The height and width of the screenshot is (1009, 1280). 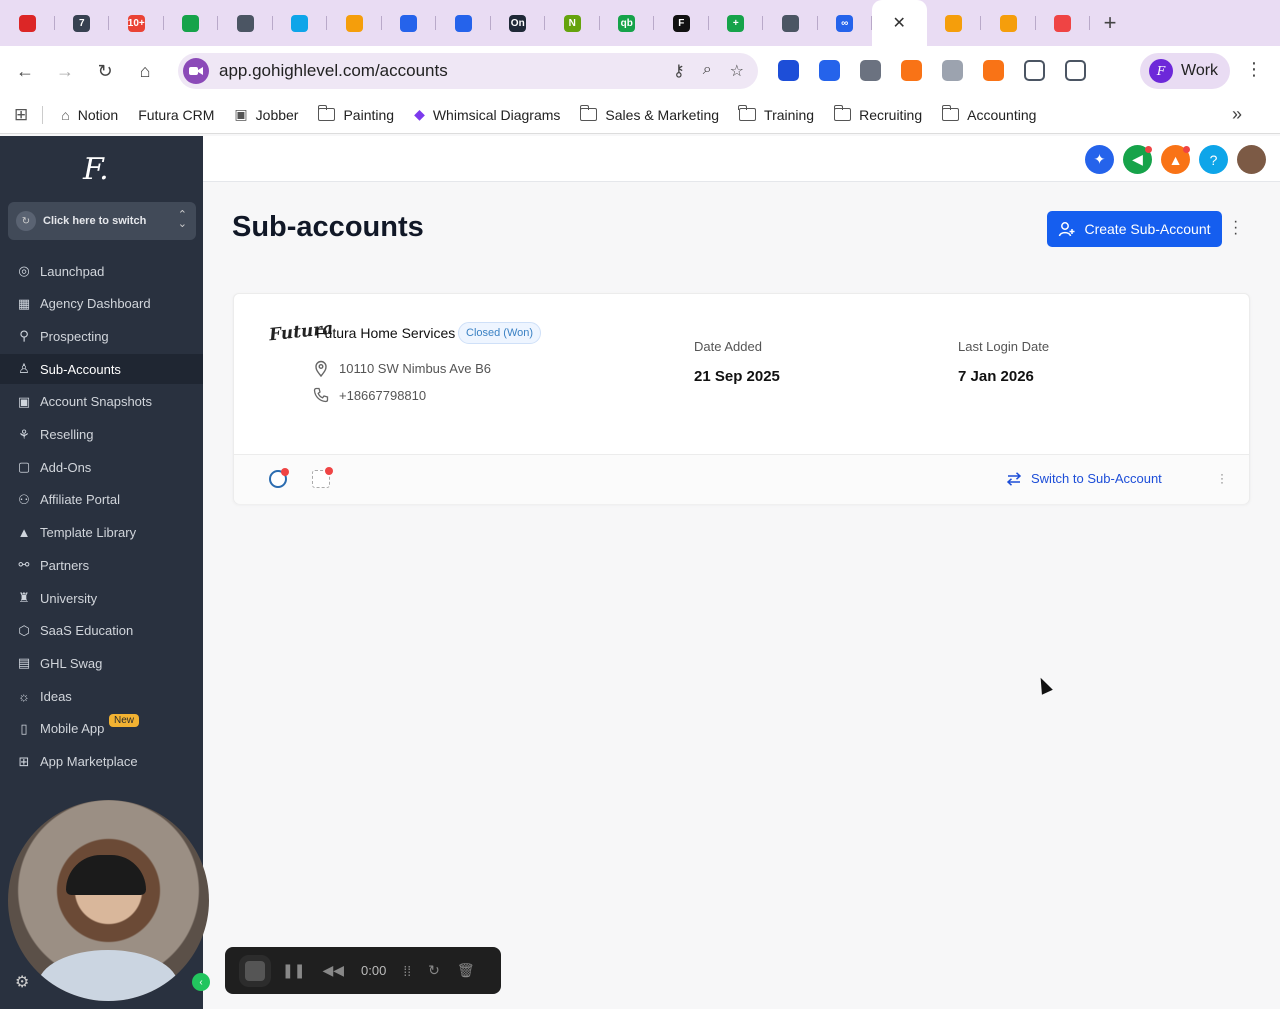 I want to click on sidebar-item-ideas: ☼ Ideas, so click(x=101, y=696).